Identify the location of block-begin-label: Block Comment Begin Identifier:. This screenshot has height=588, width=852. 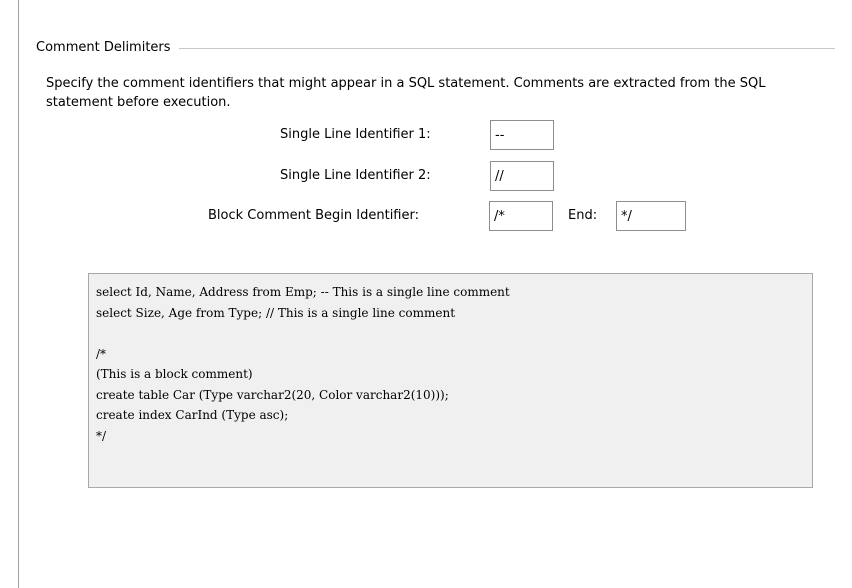
(313, 215).